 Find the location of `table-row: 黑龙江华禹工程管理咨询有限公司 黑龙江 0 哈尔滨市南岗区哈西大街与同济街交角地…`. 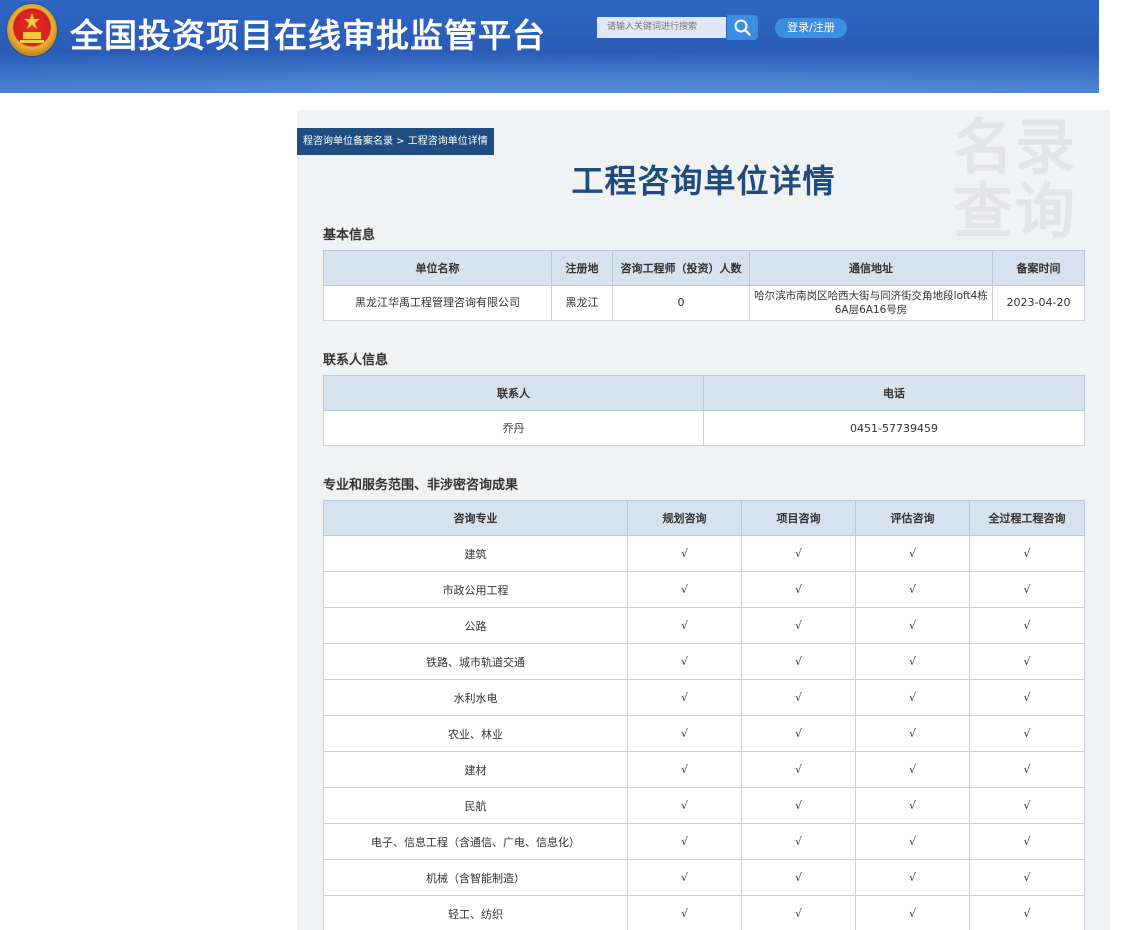

table-row: 黑龙江华禹工程管理咨询有限公司 黑龙江 0 哈尔滨市南岗区哈西大街与同济街交角地… is located at coordinates (704, 303).